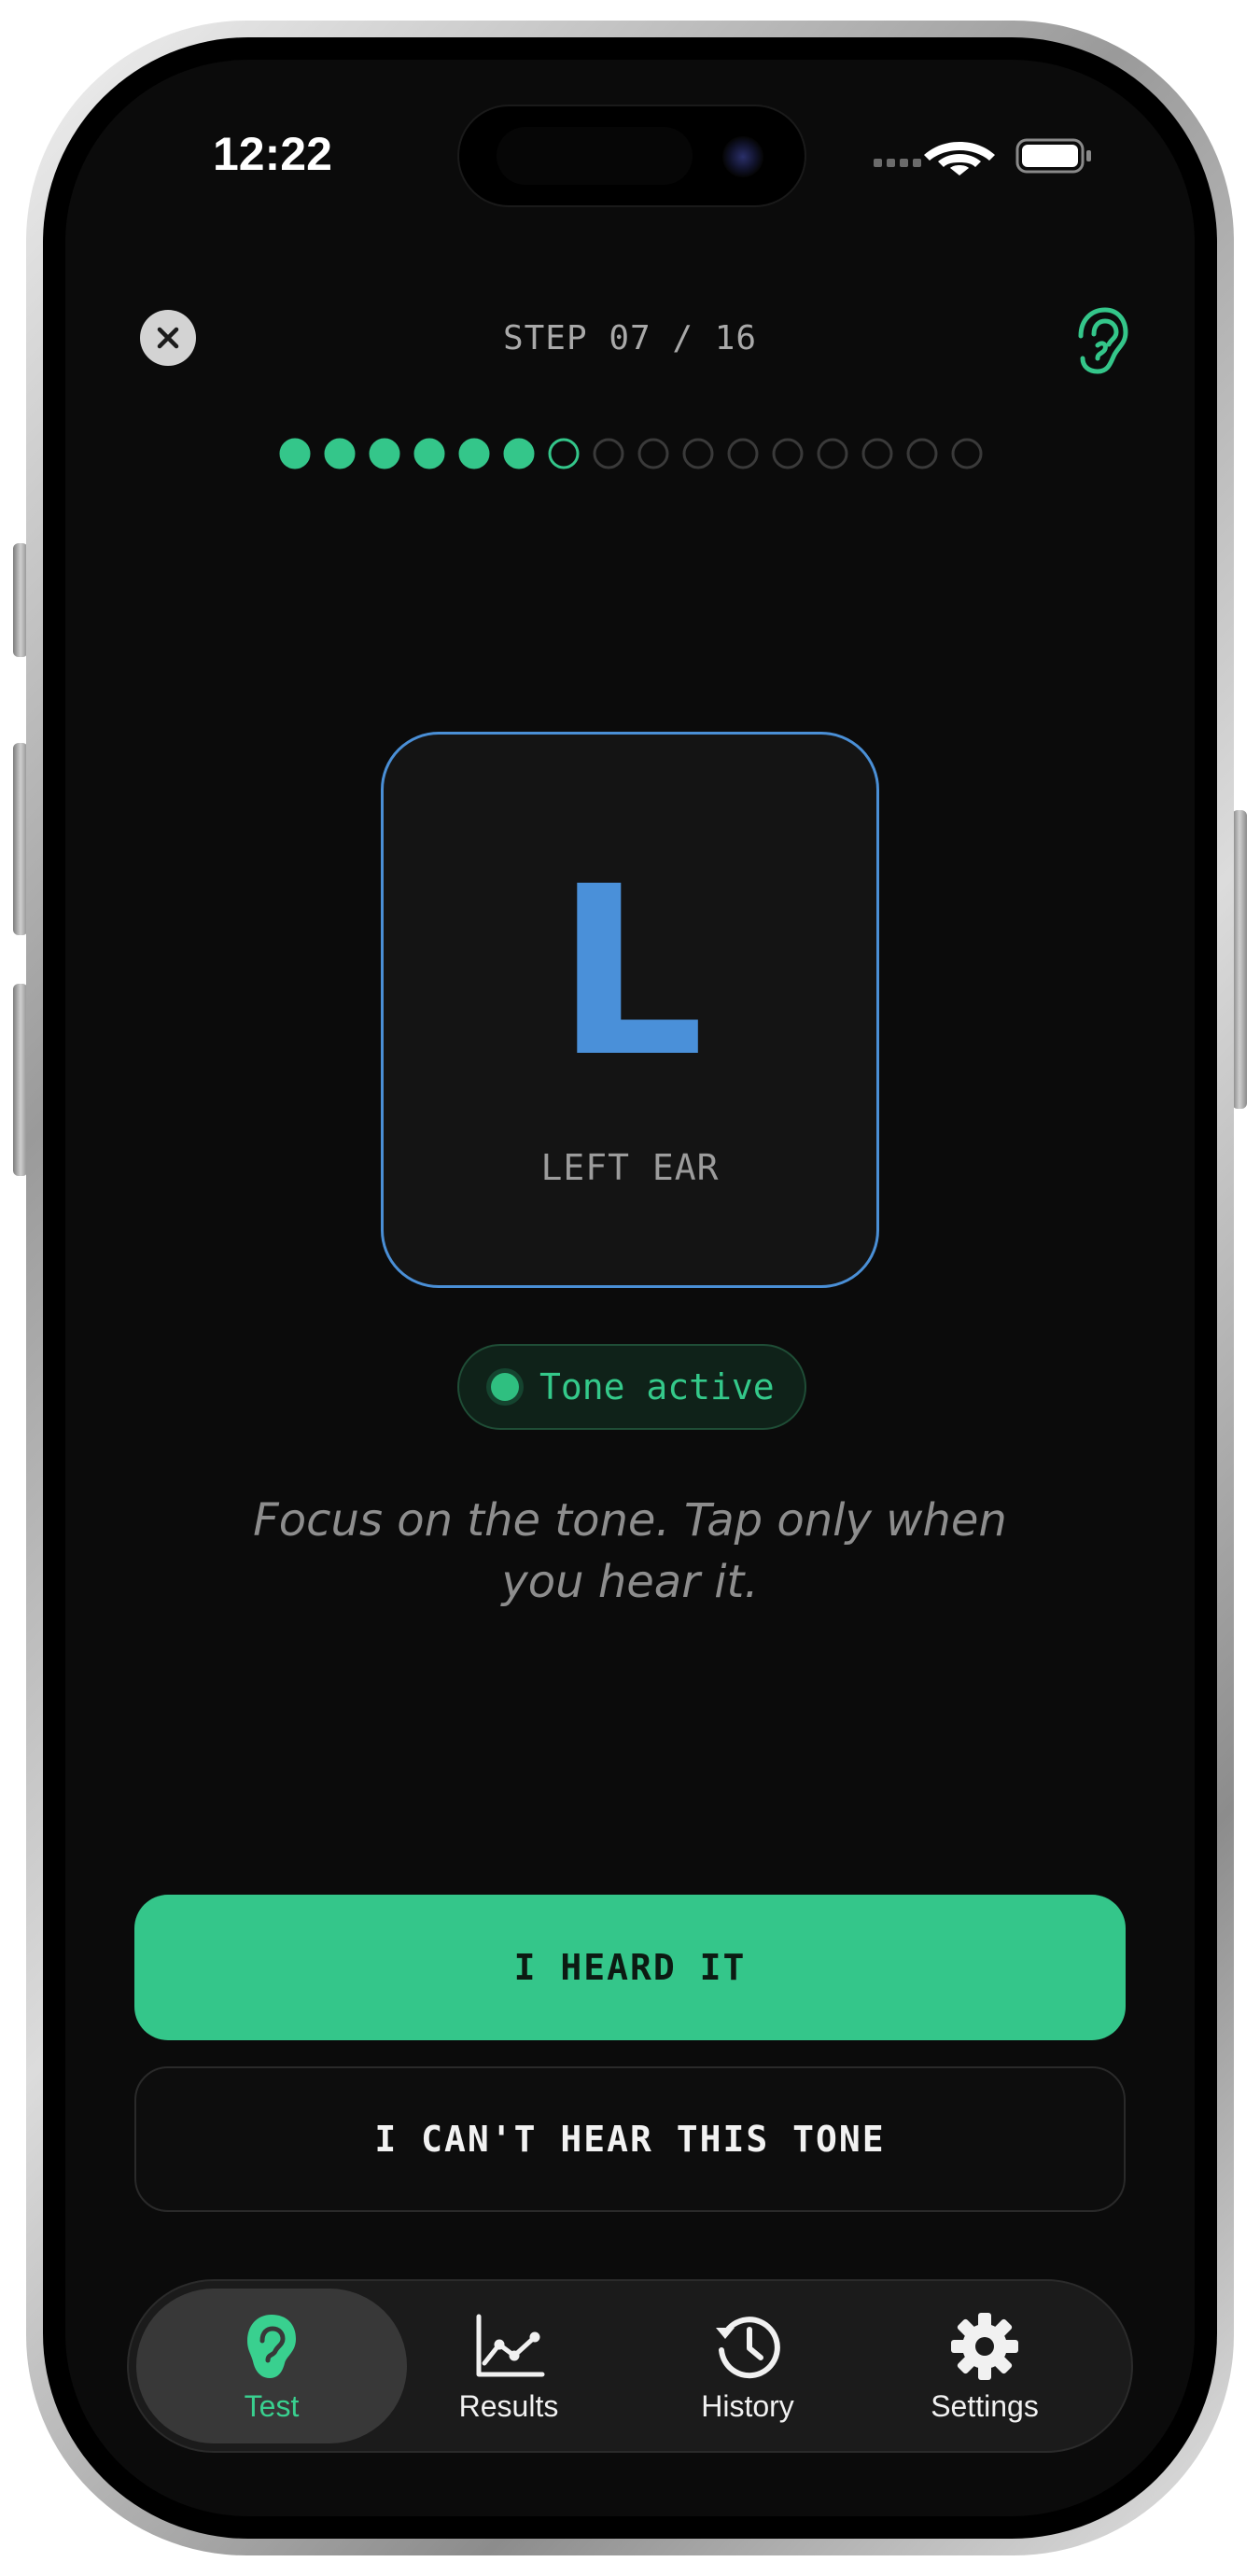 Image resolution: width=1260 pixels, height=2576 pixels. What do you see at coordinates (742, 156) in the screenshot?
I see `front-camera` at bounding box center [742, 156].